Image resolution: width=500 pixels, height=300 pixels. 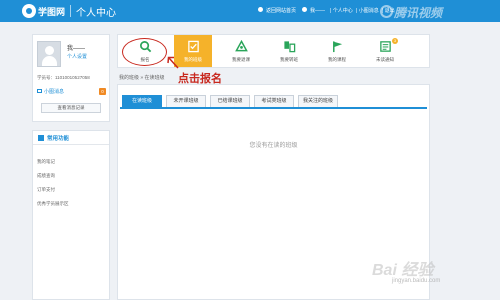 What do you see at coordinates (403, 270) in the screenshot?
I see `baidu-jingyan-watermark: Bai 经验` at bounding box center [403, 270].